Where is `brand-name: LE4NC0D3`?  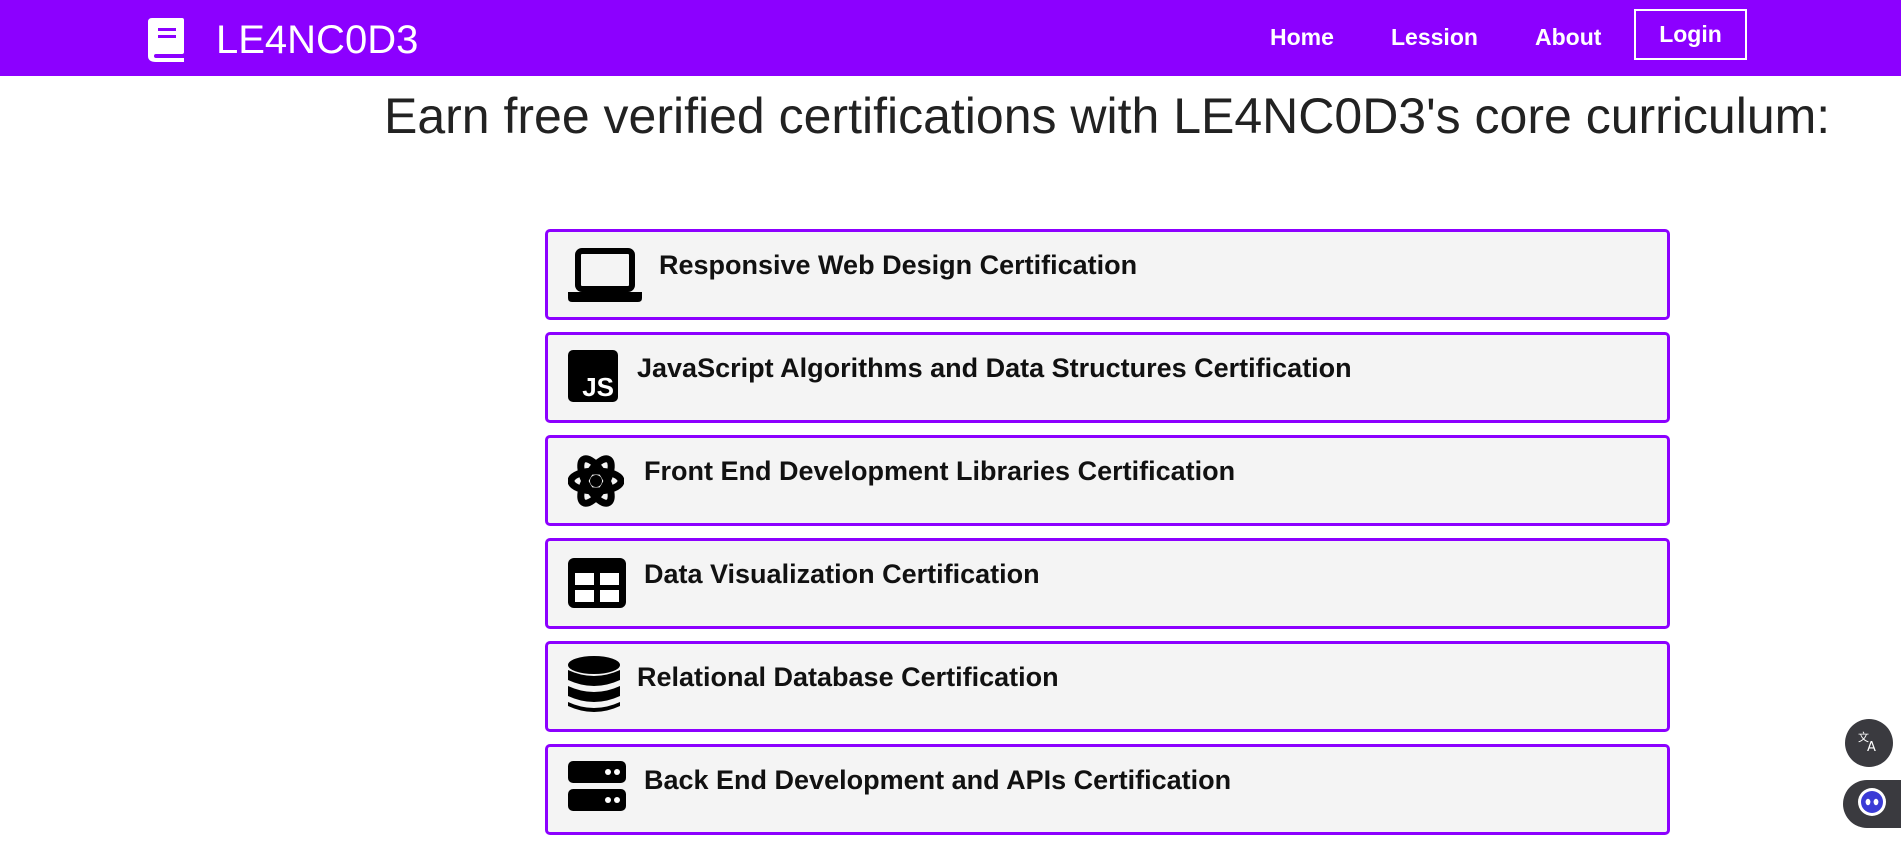 brand-name: LE4NC0D3 is located at coordinates (317, 40).